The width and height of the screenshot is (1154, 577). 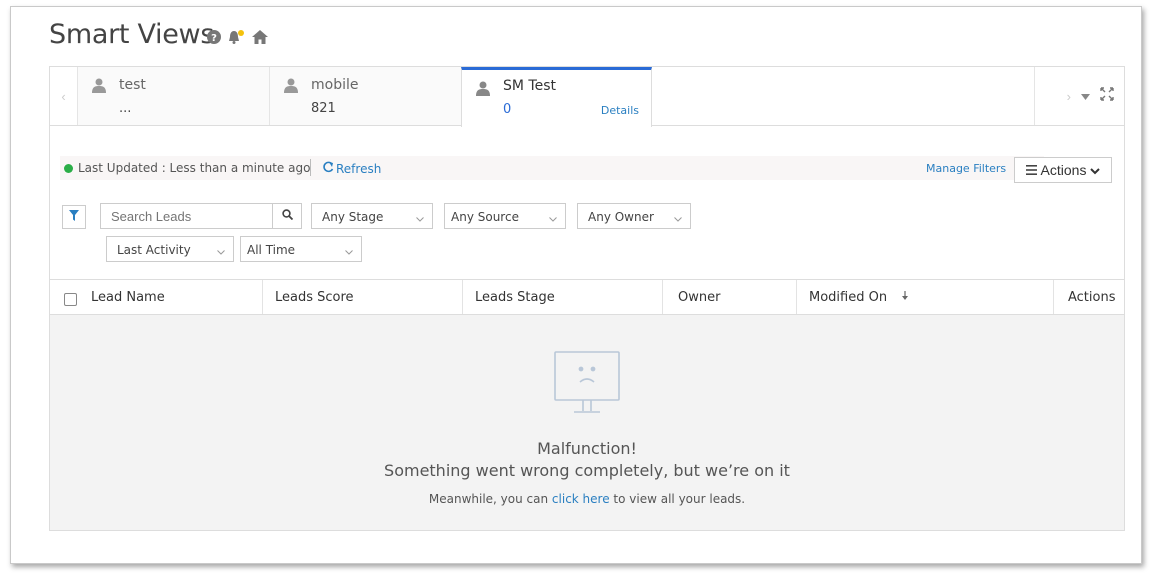 What do you see at coordinates (128, 297) in the screenshot?
I see `col-label: Lead Name` at bounding box center [128, 297].